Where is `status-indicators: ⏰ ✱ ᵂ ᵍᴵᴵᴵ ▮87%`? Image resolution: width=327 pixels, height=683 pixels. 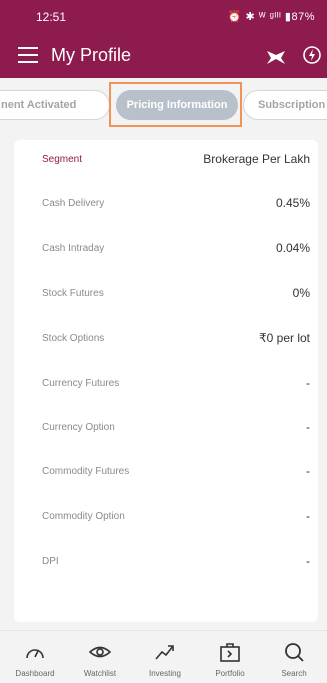
status-indicators: ⏰ ✱ ᵂ ᵍᴵᴵᴵ ▮87% is located at coordinates (271, 17).